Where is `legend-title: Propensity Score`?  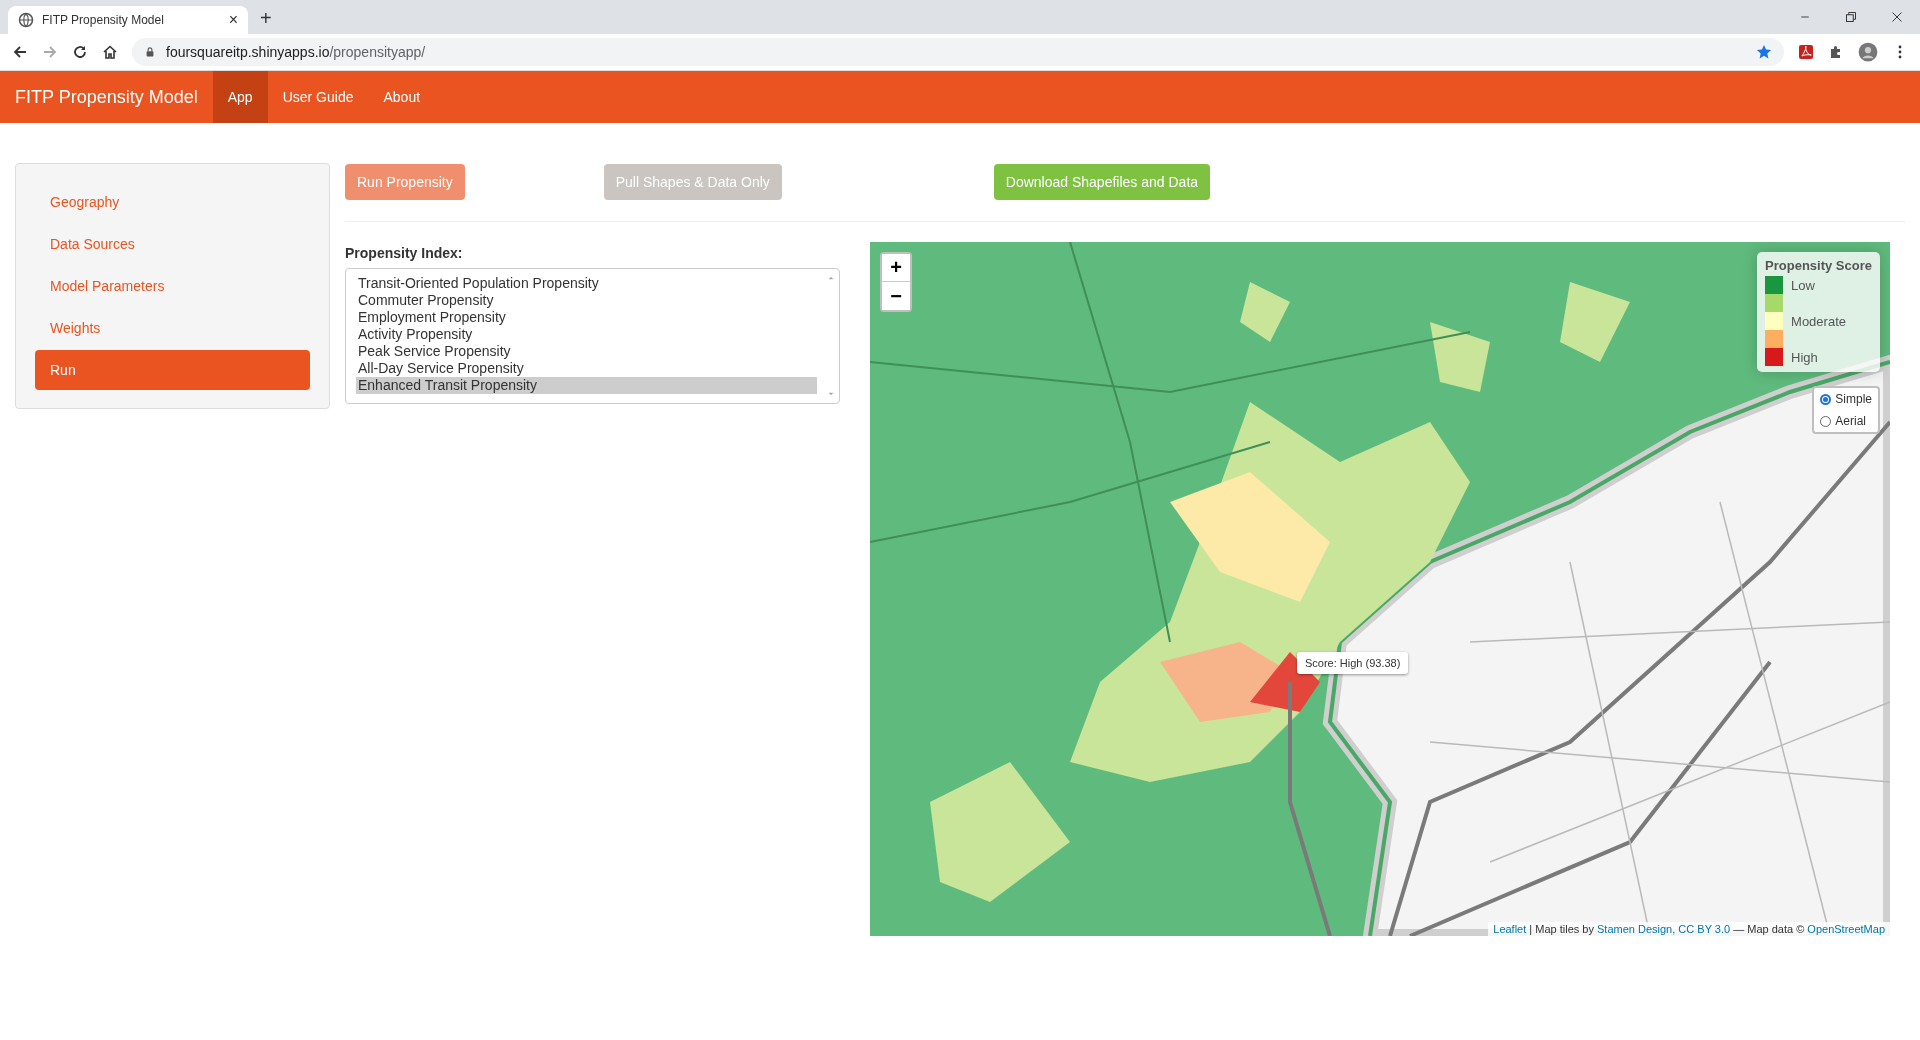 legend-title: Propensity Score is located at coordinates (1818, 265).